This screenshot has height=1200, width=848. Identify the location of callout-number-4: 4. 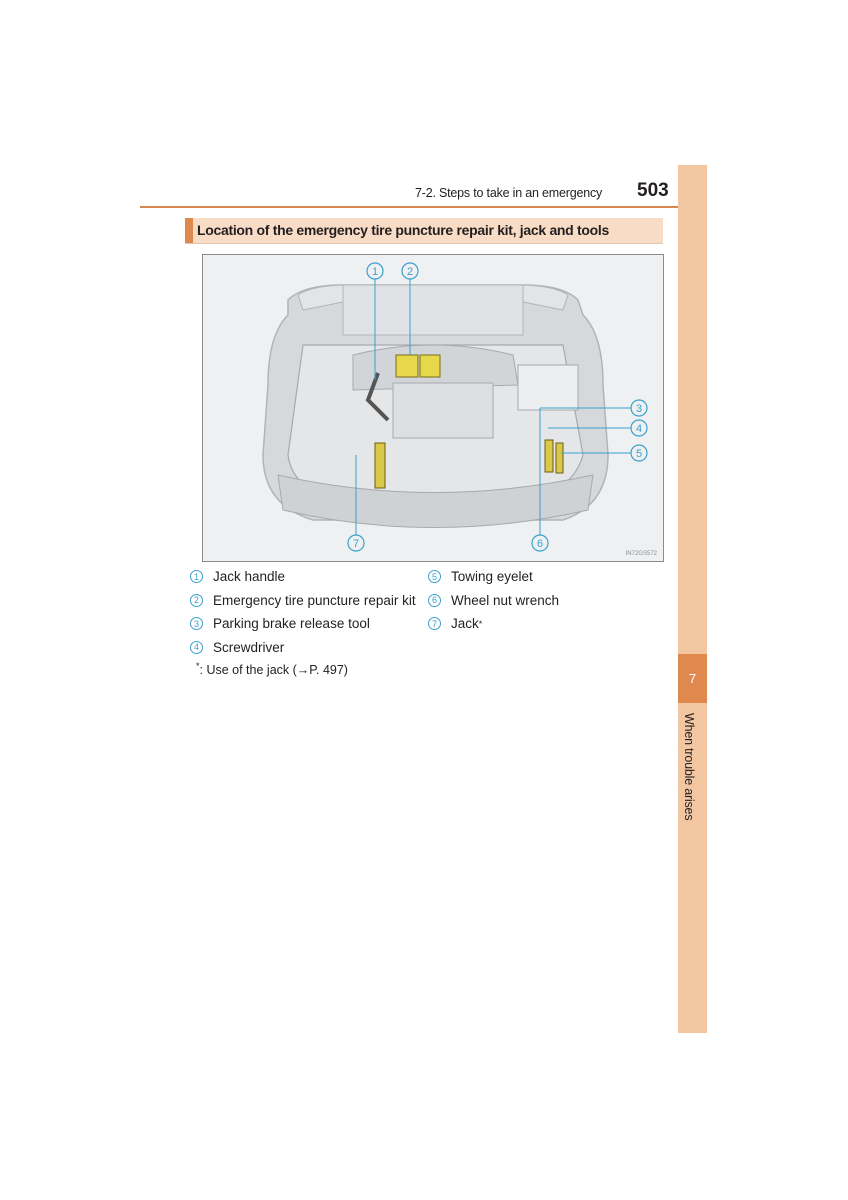
(639, 429).